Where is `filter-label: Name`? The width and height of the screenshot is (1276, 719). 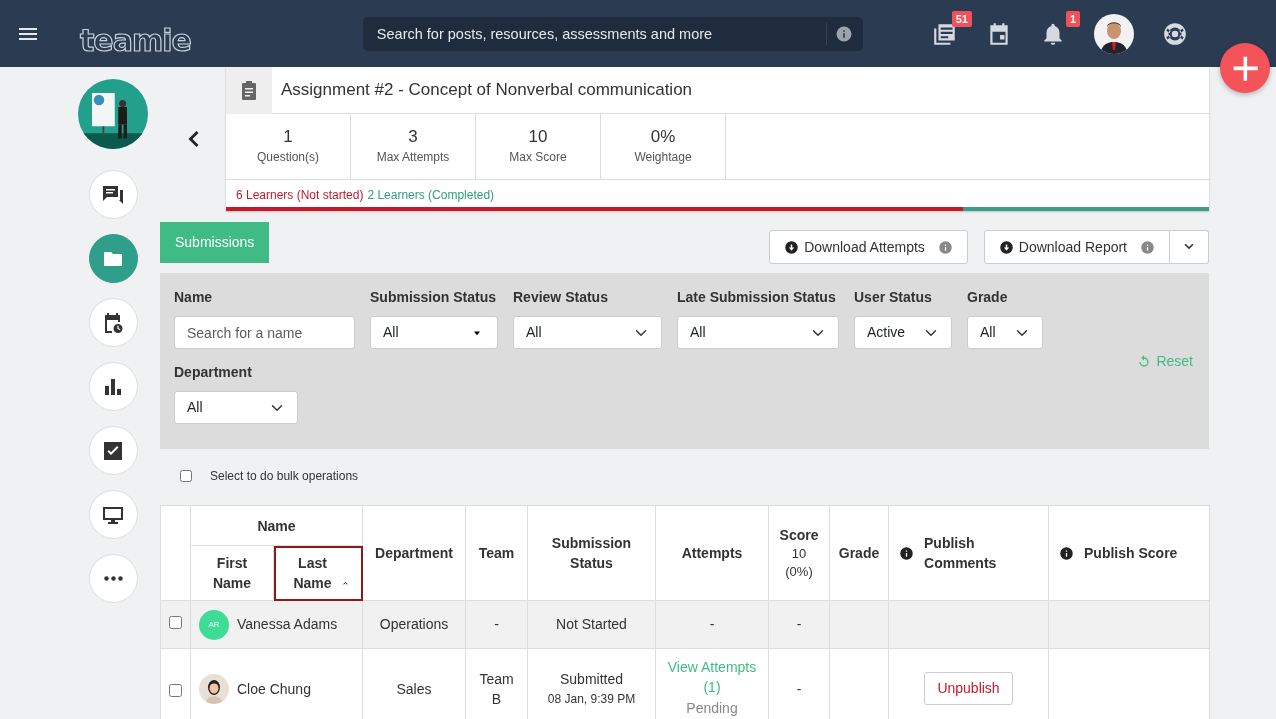
filter-label: Name is located at coordinates (194, 297).